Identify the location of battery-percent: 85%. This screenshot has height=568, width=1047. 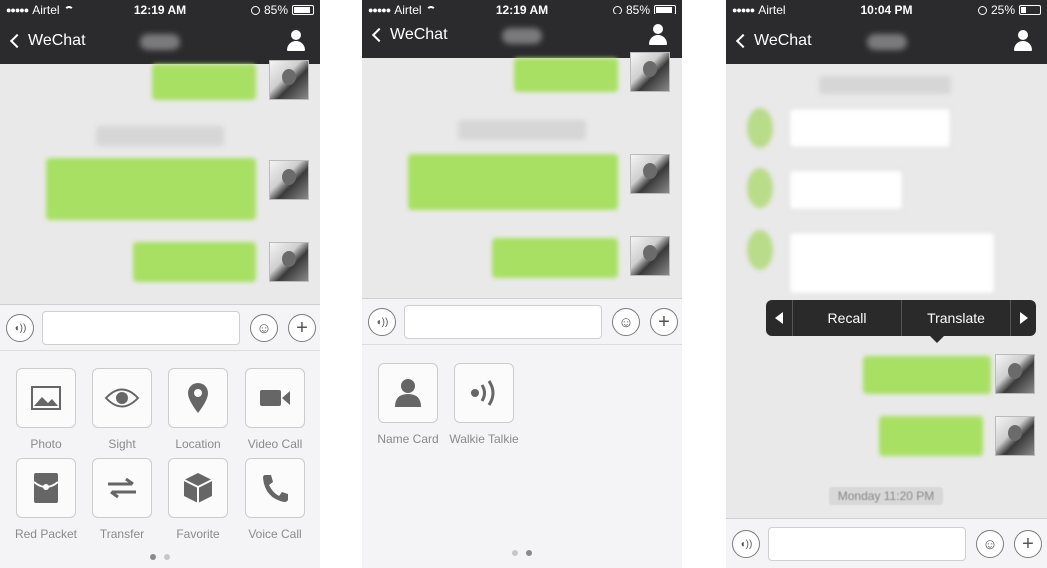
(275, 10).